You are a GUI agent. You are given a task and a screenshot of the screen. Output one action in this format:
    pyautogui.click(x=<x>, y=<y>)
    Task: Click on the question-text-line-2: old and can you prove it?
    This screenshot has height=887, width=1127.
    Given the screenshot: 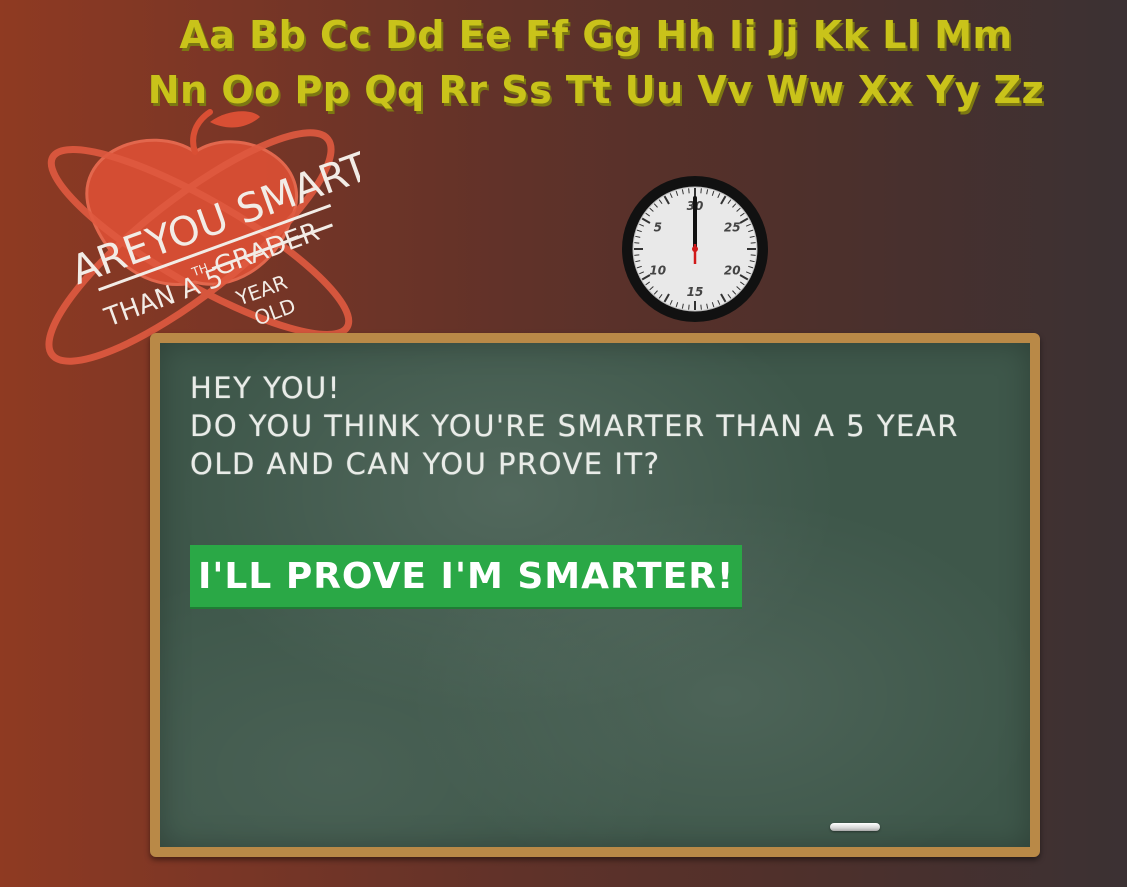 What is the action you would take?
    pyautogui.click(x=425, y=464)
    